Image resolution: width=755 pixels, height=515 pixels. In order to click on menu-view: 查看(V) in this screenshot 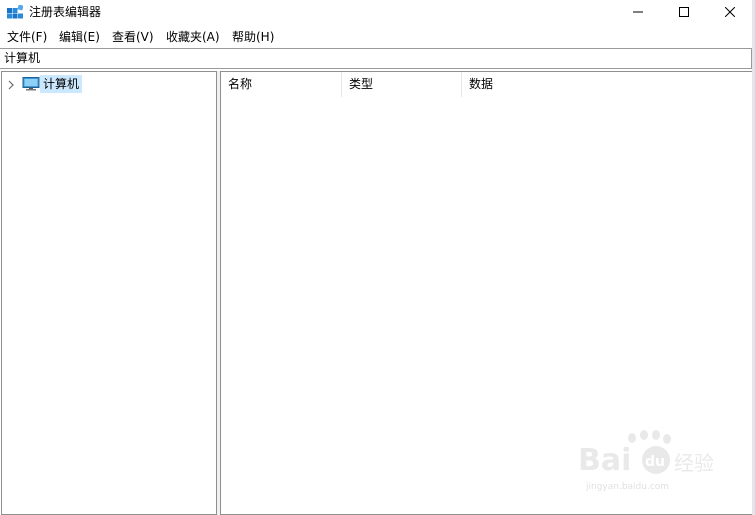, I will do `click(133, 37)`.